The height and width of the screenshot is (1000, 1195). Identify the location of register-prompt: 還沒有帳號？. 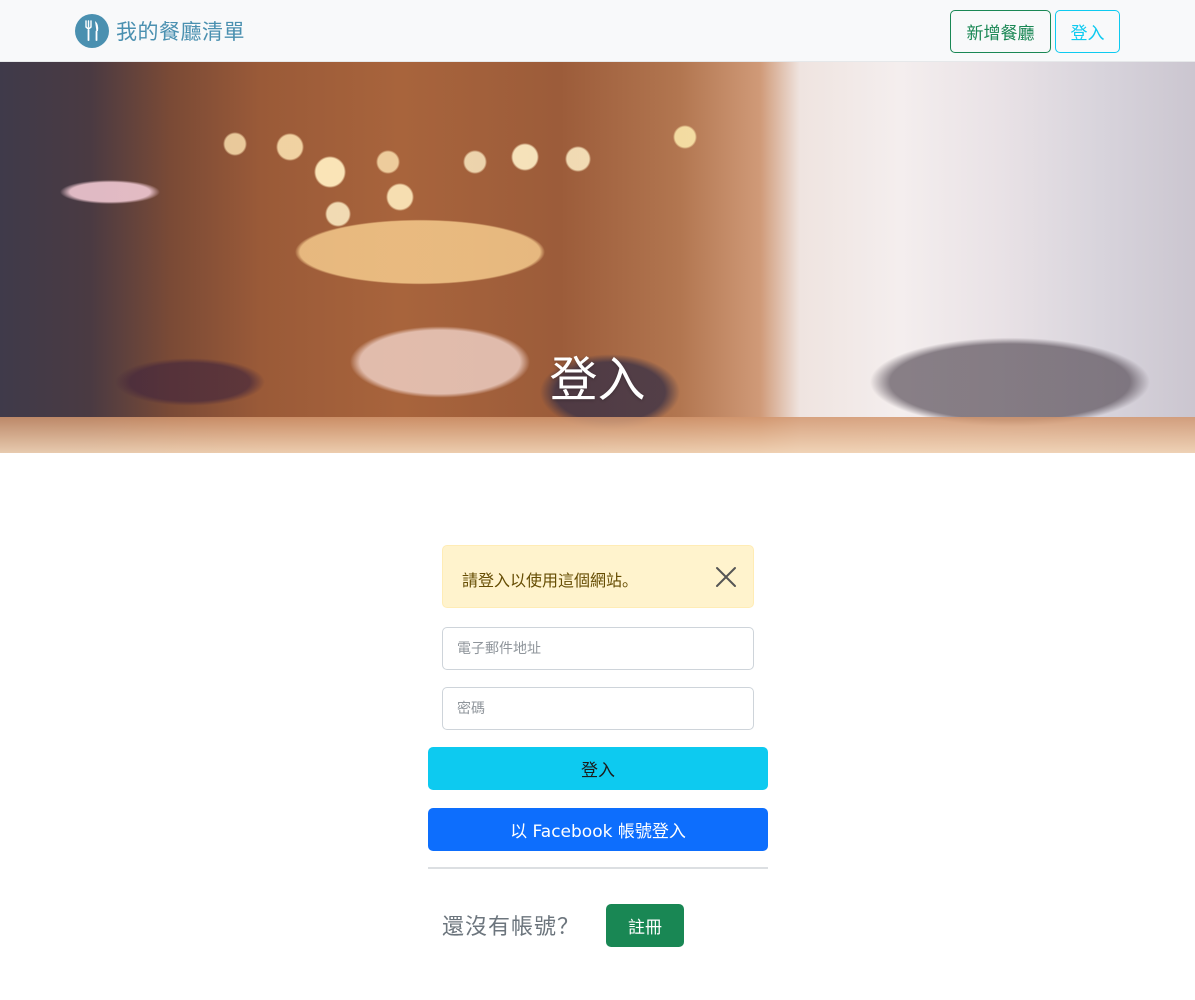
(511, 927).